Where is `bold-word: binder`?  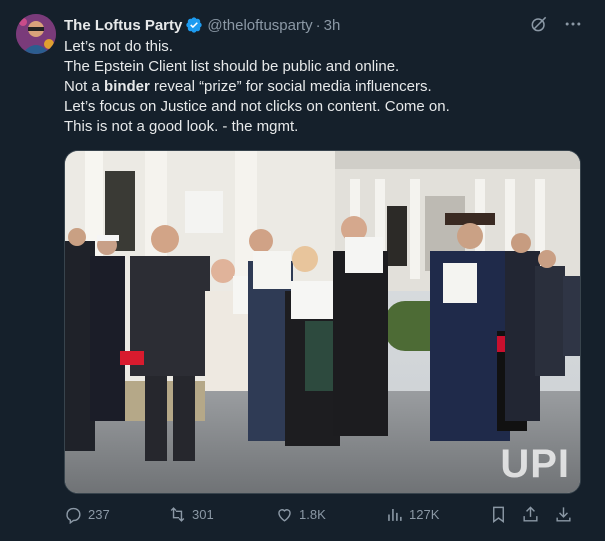
bold-word: binder is located at coordinates (127, 86).